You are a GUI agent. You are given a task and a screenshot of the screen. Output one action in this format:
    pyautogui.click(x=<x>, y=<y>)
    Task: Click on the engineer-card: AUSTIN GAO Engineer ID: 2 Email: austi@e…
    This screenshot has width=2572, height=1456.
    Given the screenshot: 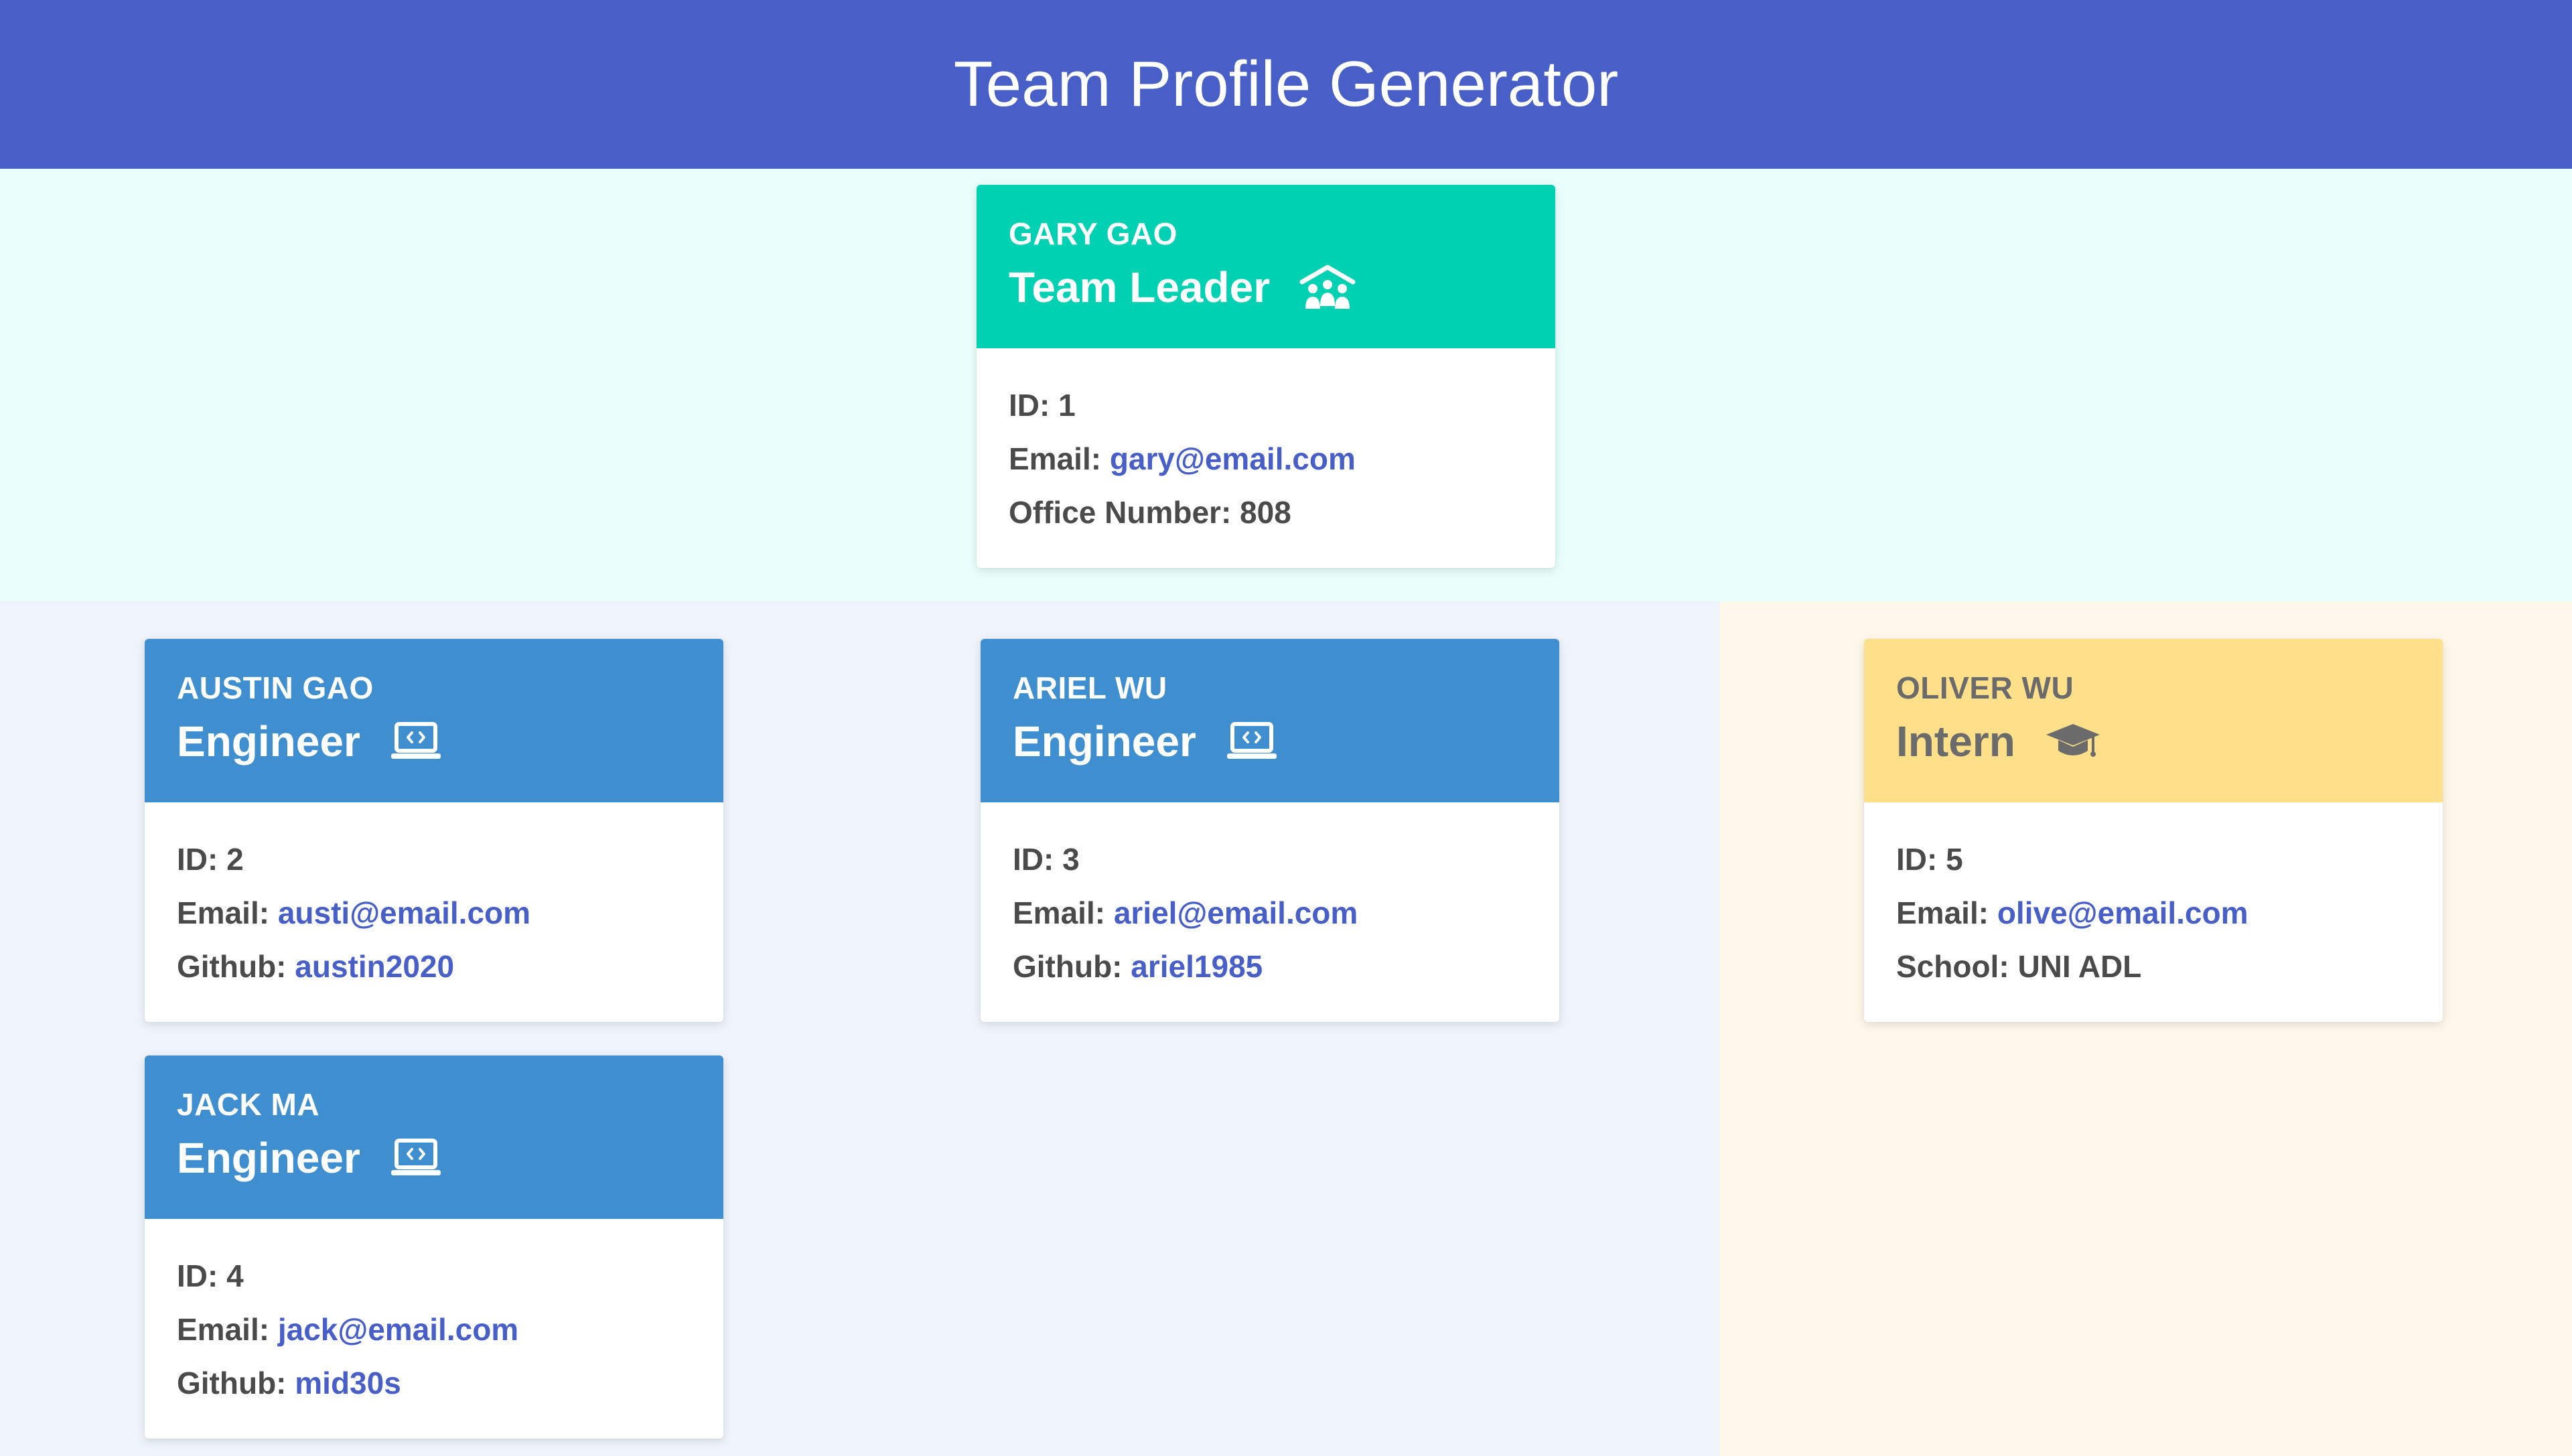 What is the action you would take?
    pyautogui.click(x=434, y=830)
    